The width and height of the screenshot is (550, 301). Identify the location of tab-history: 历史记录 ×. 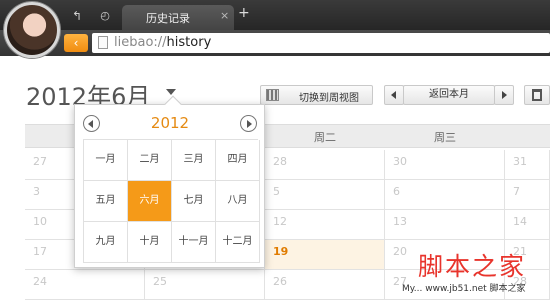
(178, 17).